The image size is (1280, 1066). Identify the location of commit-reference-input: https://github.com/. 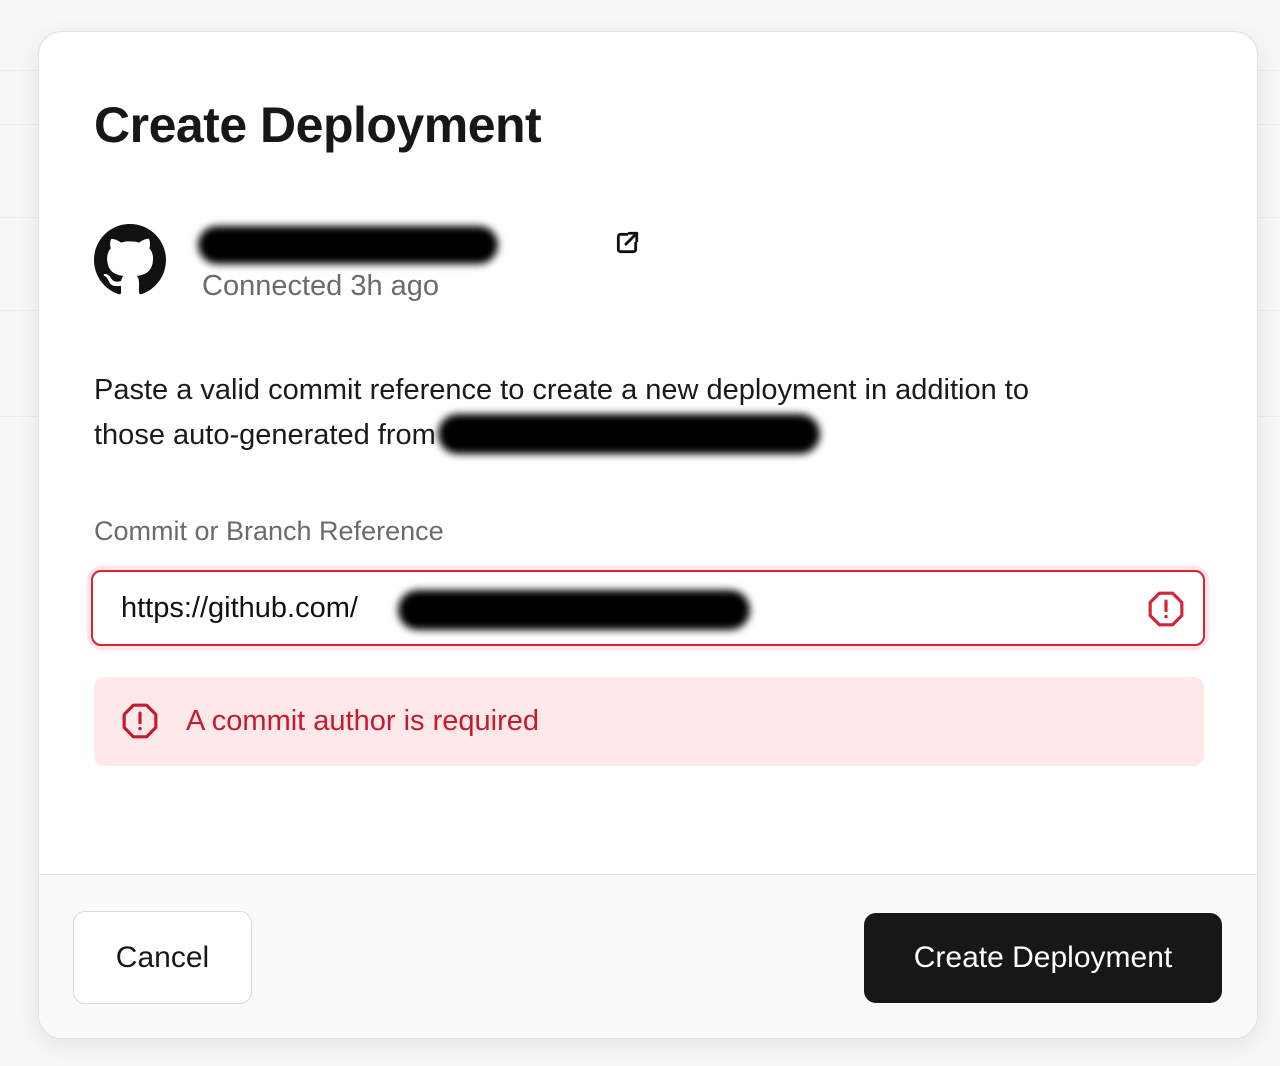
(648, 608).